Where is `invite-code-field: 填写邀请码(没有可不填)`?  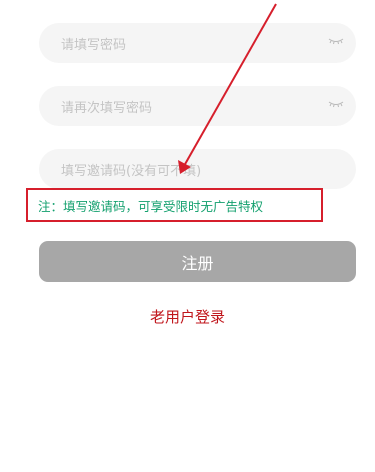 invite-code-field: 填写邀请码(没有可不填) is located at coordinates (197, 169).